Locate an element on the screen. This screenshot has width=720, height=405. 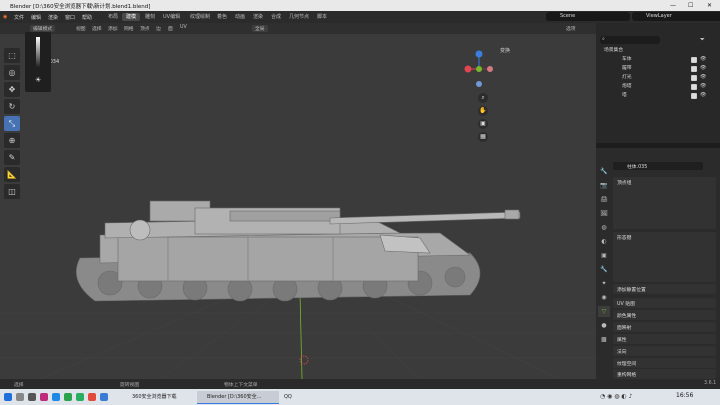
object-tab-icon: ▣ is located at coordinates (604, 255).